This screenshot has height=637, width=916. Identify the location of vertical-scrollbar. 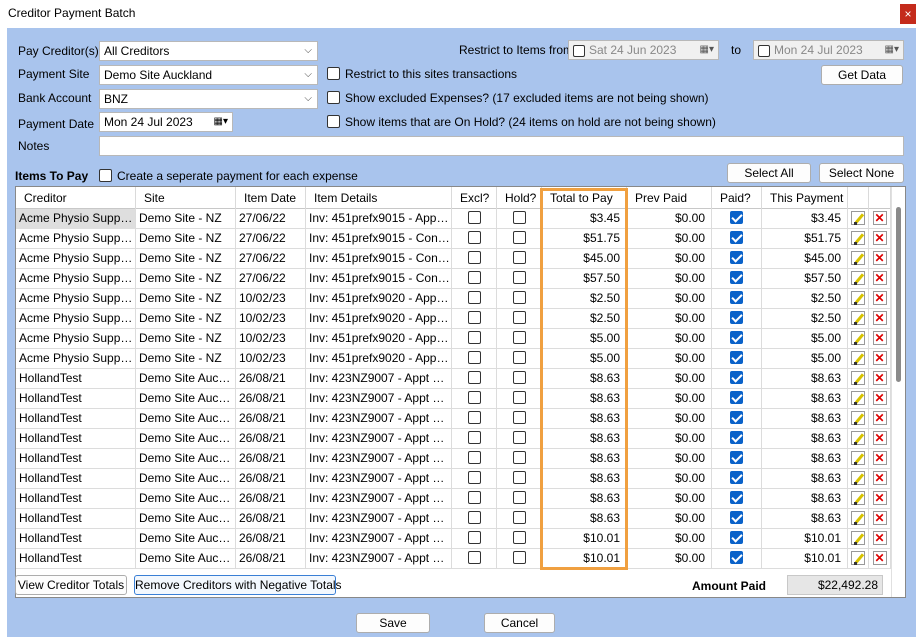
(898, 392).